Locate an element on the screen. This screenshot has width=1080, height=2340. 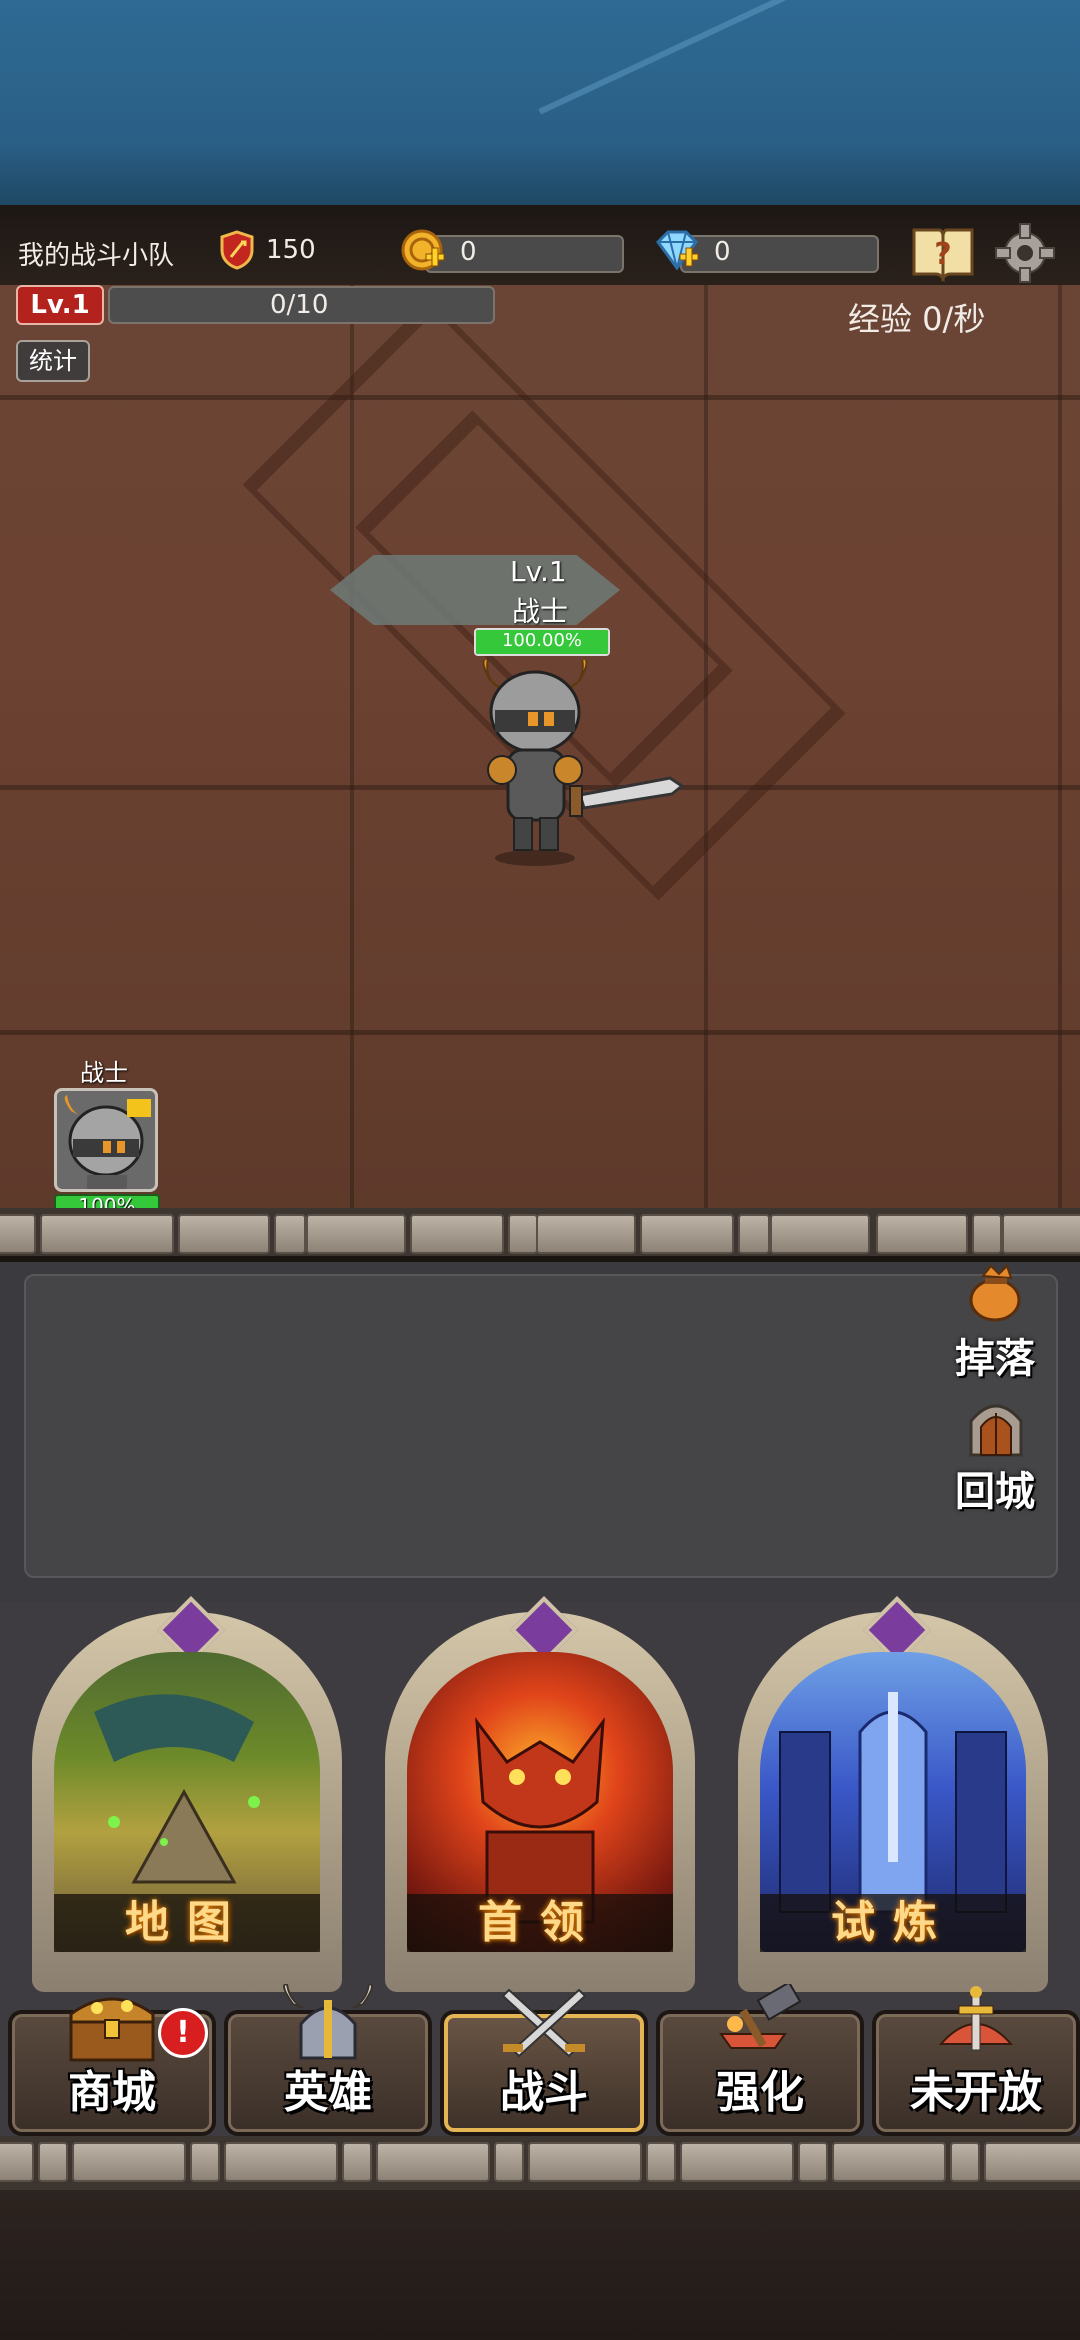
nav-shop-label: 商城 is located at coordinates (112, 2092).